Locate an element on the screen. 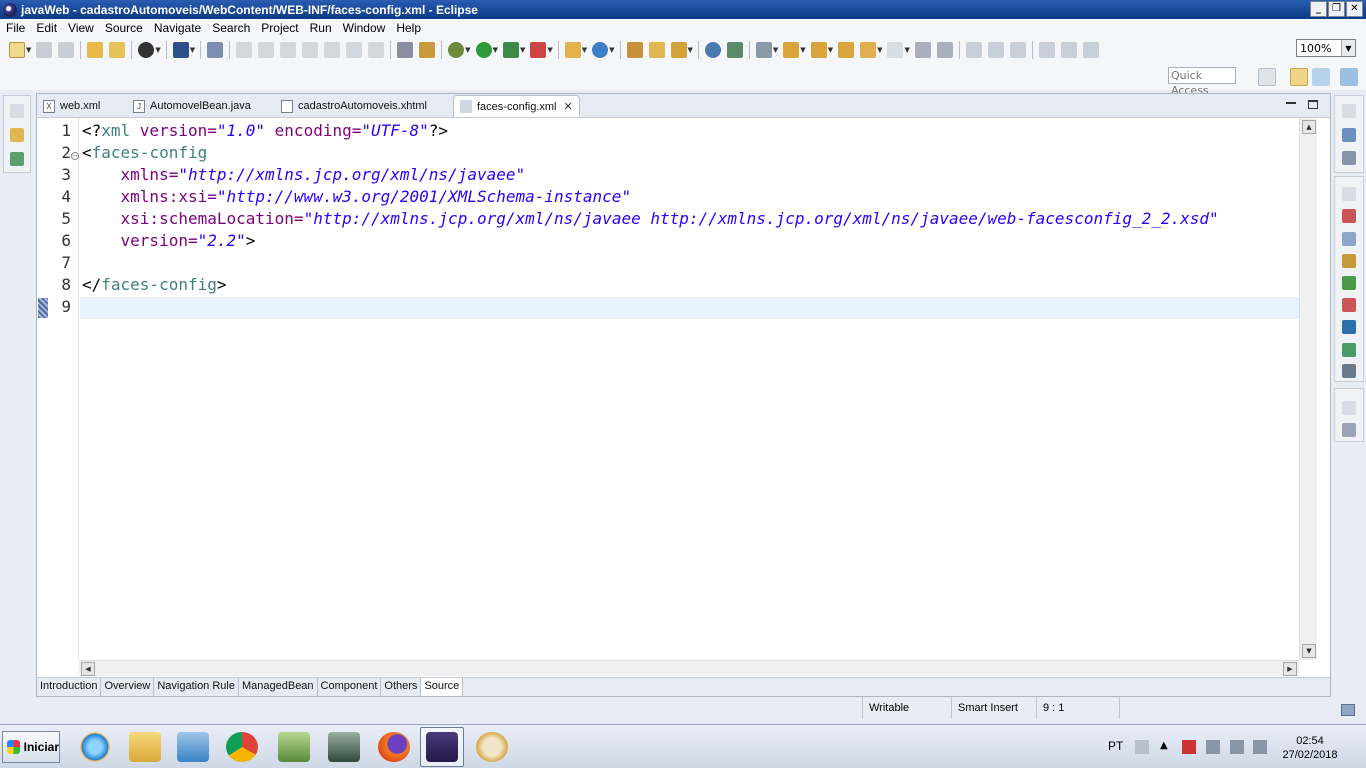 The image size is (1366, 768). resume-icon is located at coordinates (244, 49).